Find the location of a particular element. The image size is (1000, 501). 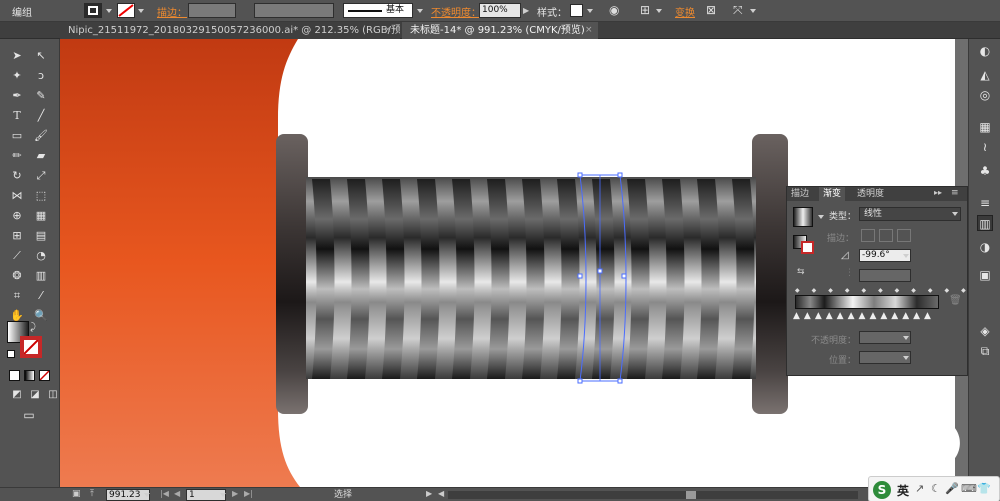

print-icon: ▣ is located at coordinates (76, 494).